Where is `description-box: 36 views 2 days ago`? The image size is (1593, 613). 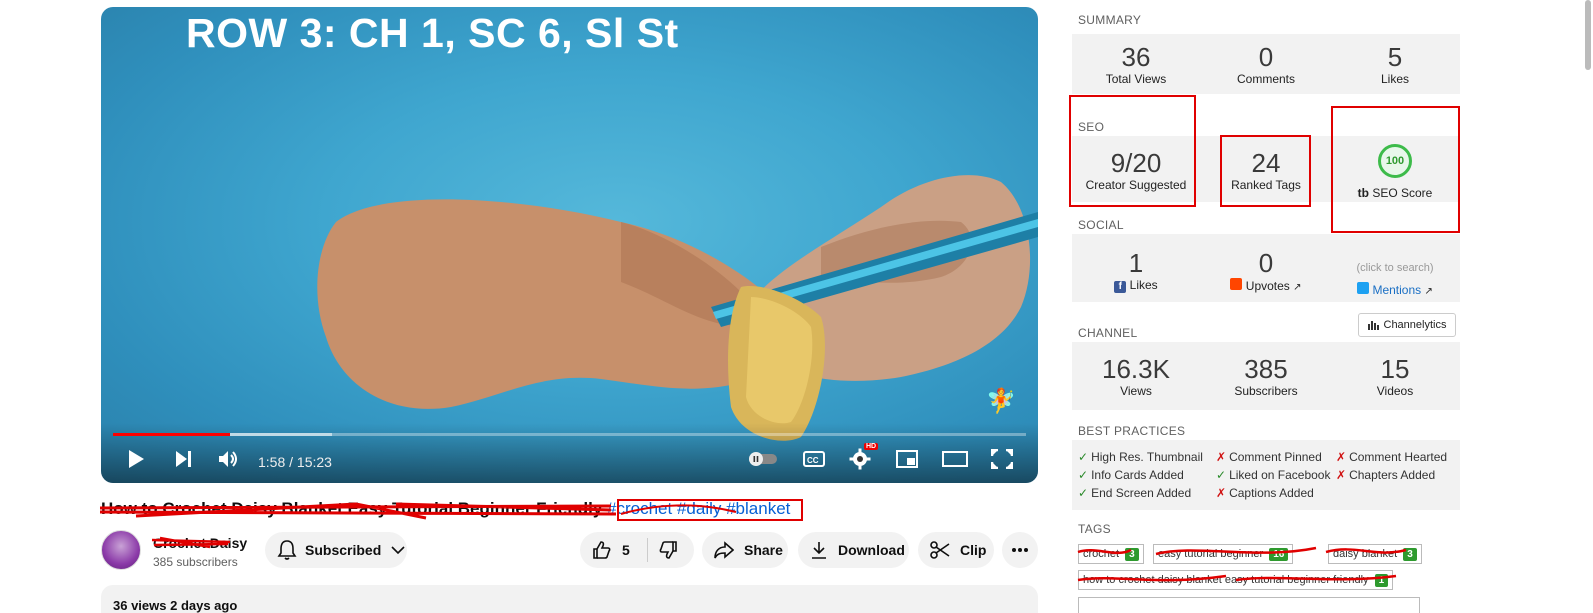
description-box: 36 views 2 days ago is located at coordinates (569, 599).